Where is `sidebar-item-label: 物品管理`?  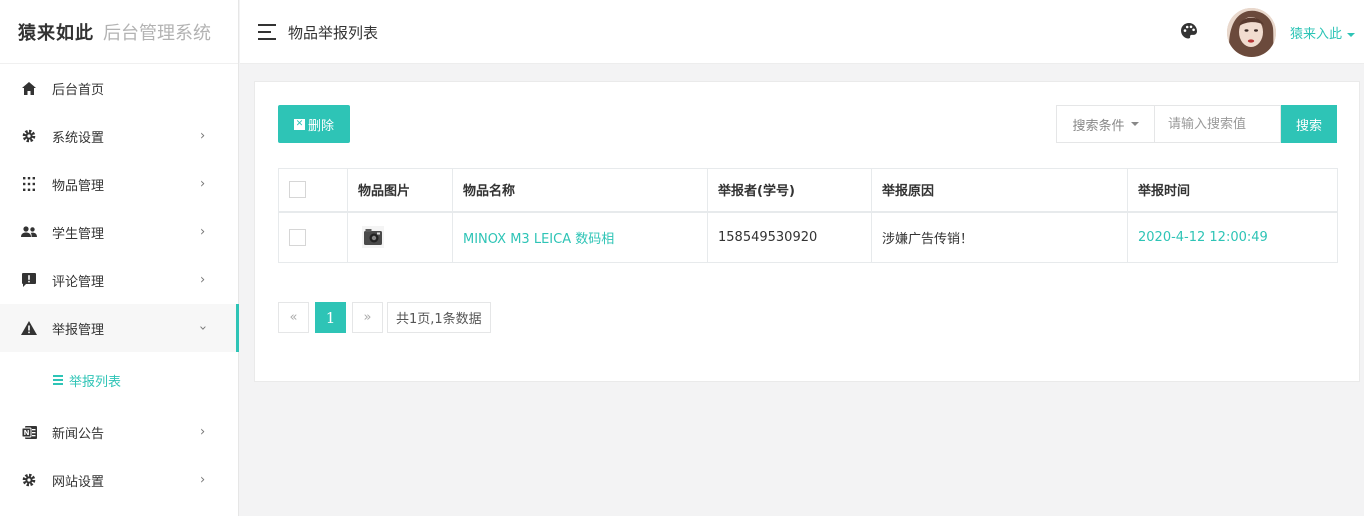
sidebar-item-label: 物品管理 is located at coordinates (78, 186).